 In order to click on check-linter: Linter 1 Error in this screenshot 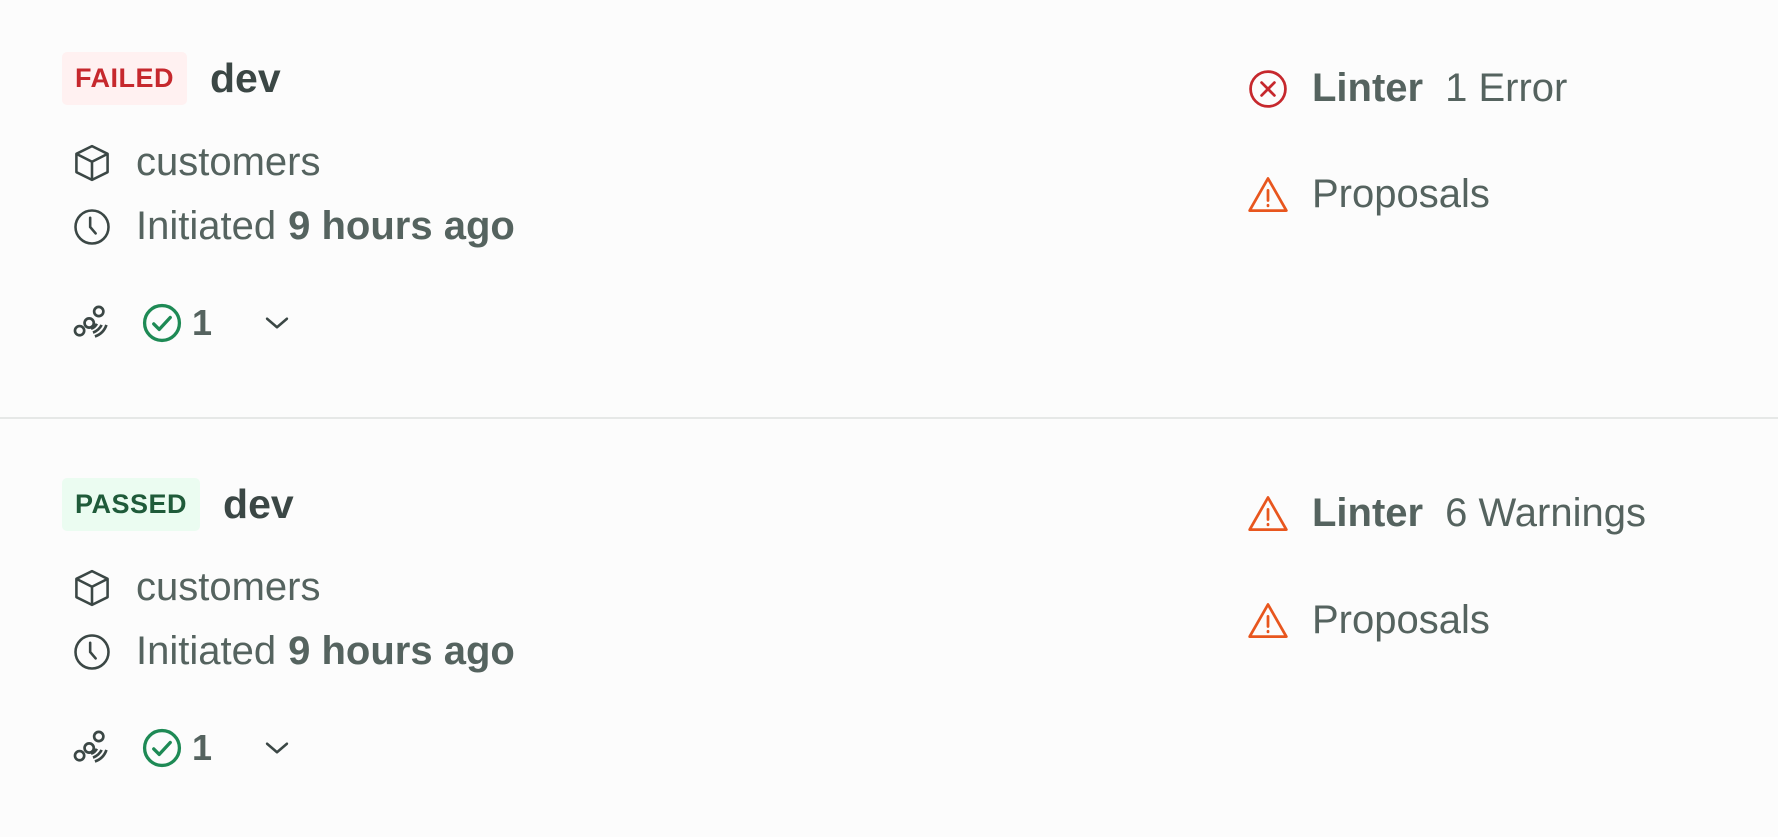, I will do `click(1406, 88)`.